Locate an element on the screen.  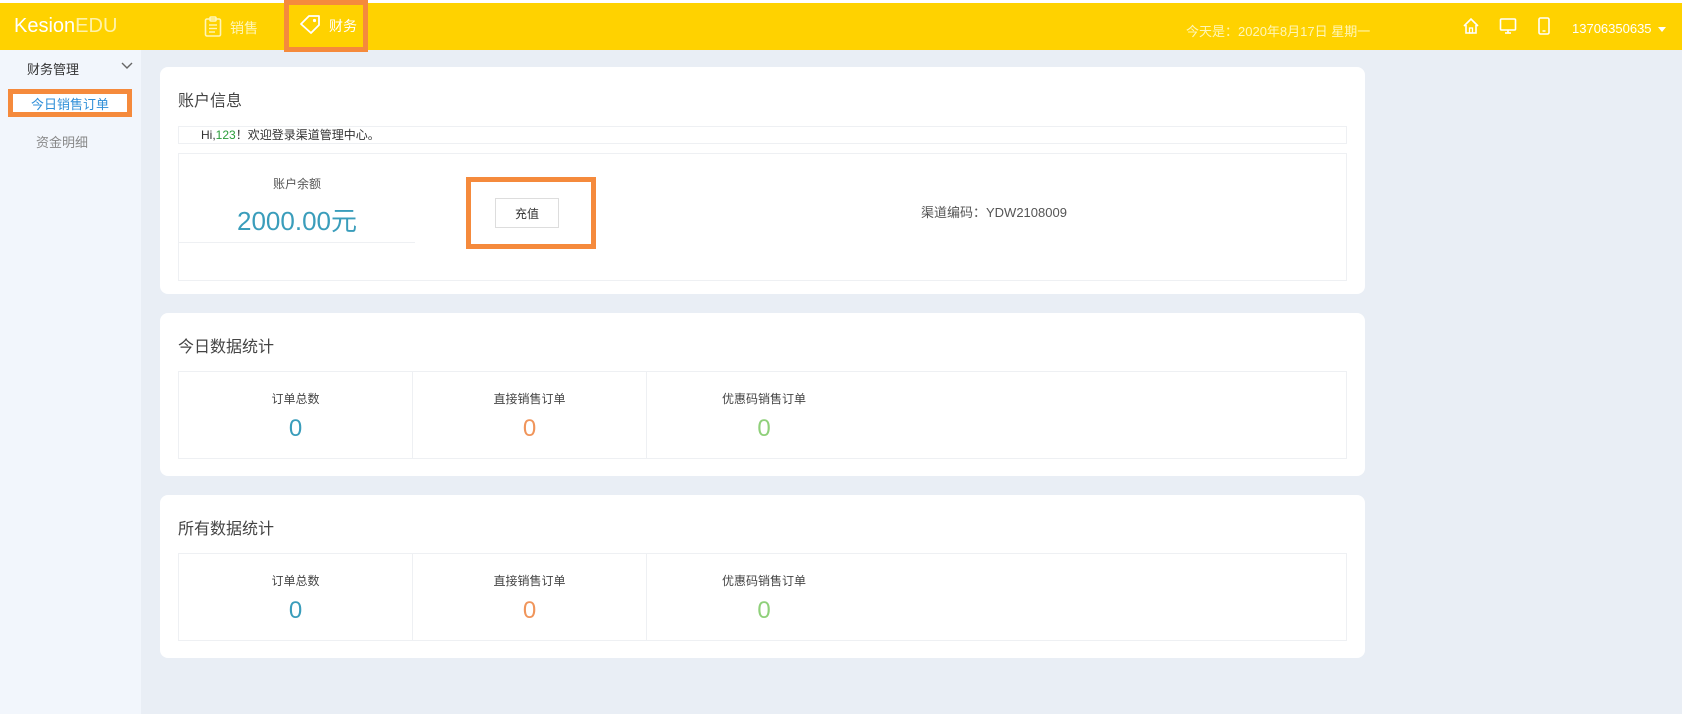
user-menu: 13706350635 is located at coordinates (1619, 28).